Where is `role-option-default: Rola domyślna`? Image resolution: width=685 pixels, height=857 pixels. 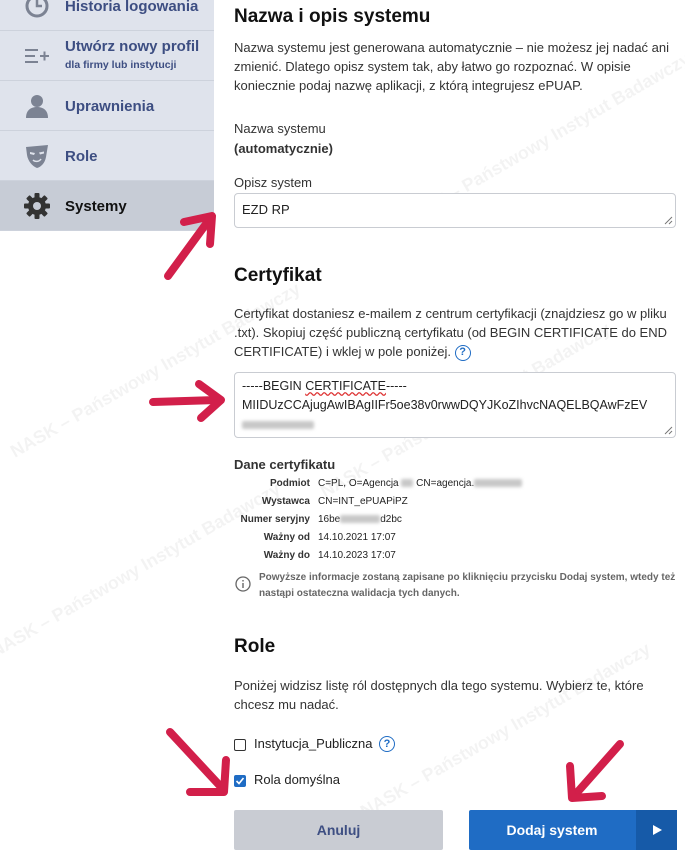 role-option-default: Rola domyślna is located at coordinates (334, 781).